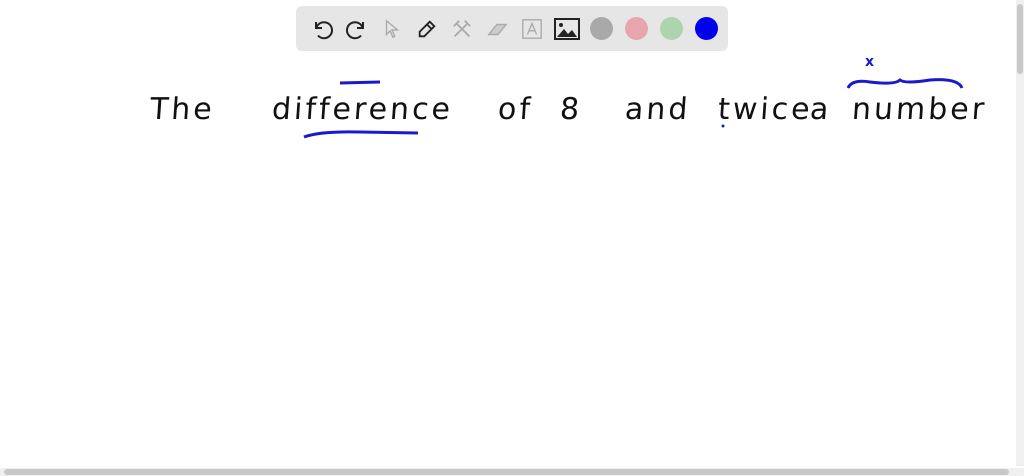  I want to click on underline-mark, so click(361, 134).